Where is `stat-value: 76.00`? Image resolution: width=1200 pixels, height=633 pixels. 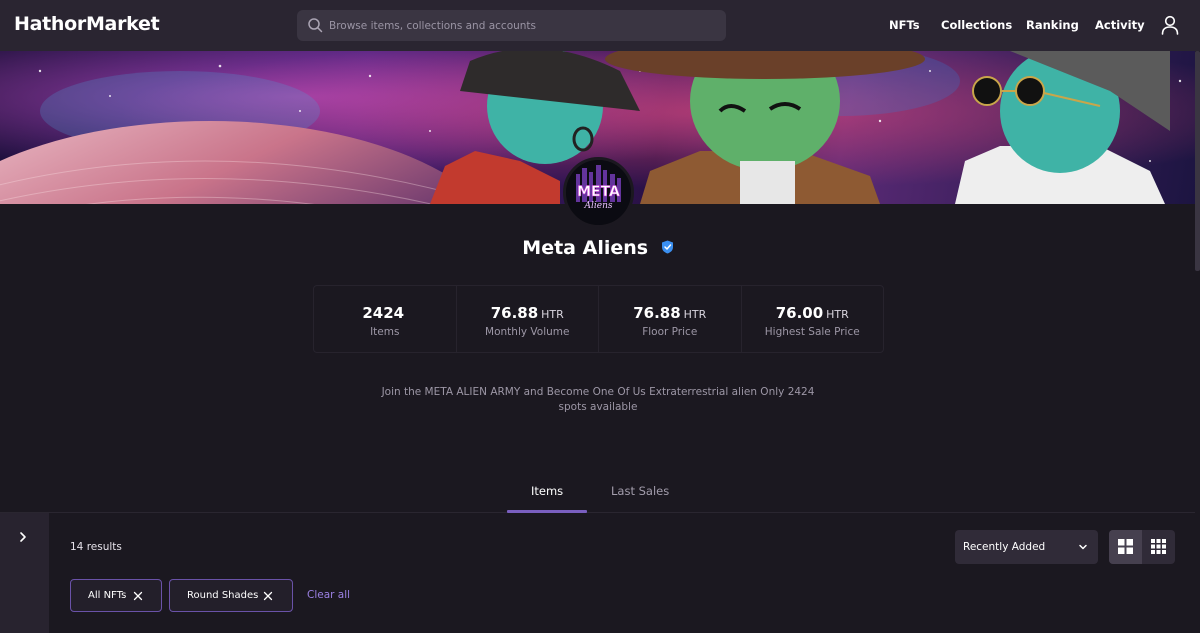 stat-value: 76.00 is located at coordinates (799, 313).